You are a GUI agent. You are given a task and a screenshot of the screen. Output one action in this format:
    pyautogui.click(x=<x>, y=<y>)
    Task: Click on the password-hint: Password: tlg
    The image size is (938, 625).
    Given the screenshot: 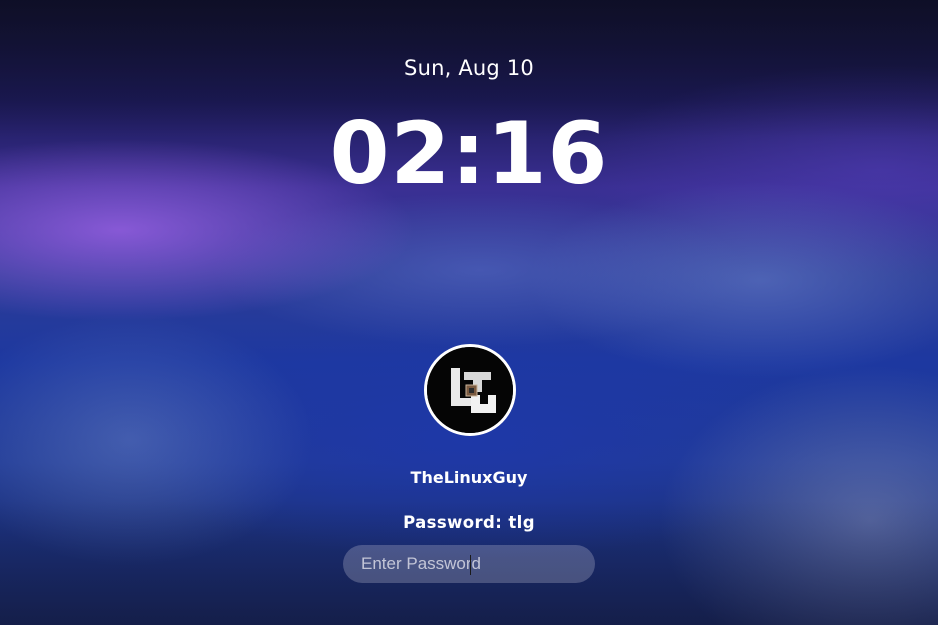 What is the action you would take?
    pyautogui.click(x=469, y=522)
    